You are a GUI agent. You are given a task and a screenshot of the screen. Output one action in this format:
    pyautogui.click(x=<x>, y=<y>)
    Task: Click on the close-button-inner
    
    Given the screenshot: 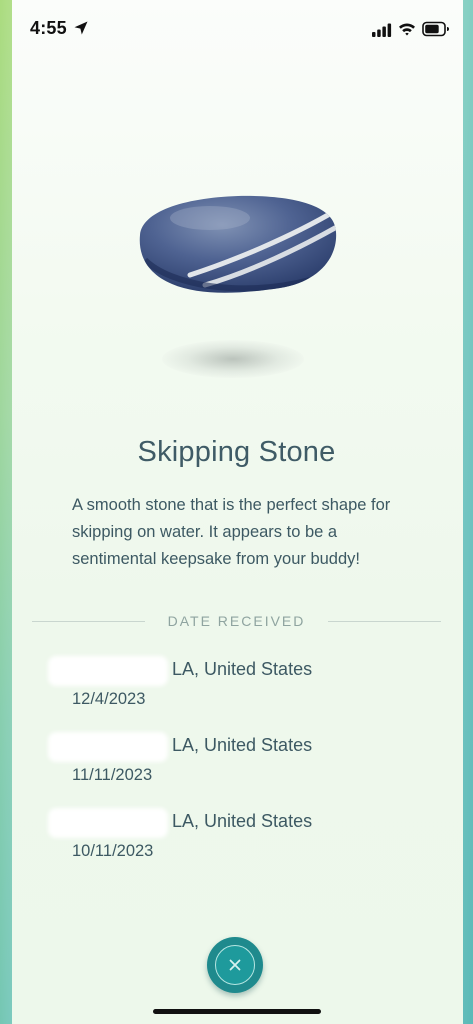 What is the action you would take?
    pyautogui.click(x=235, y=965)
    